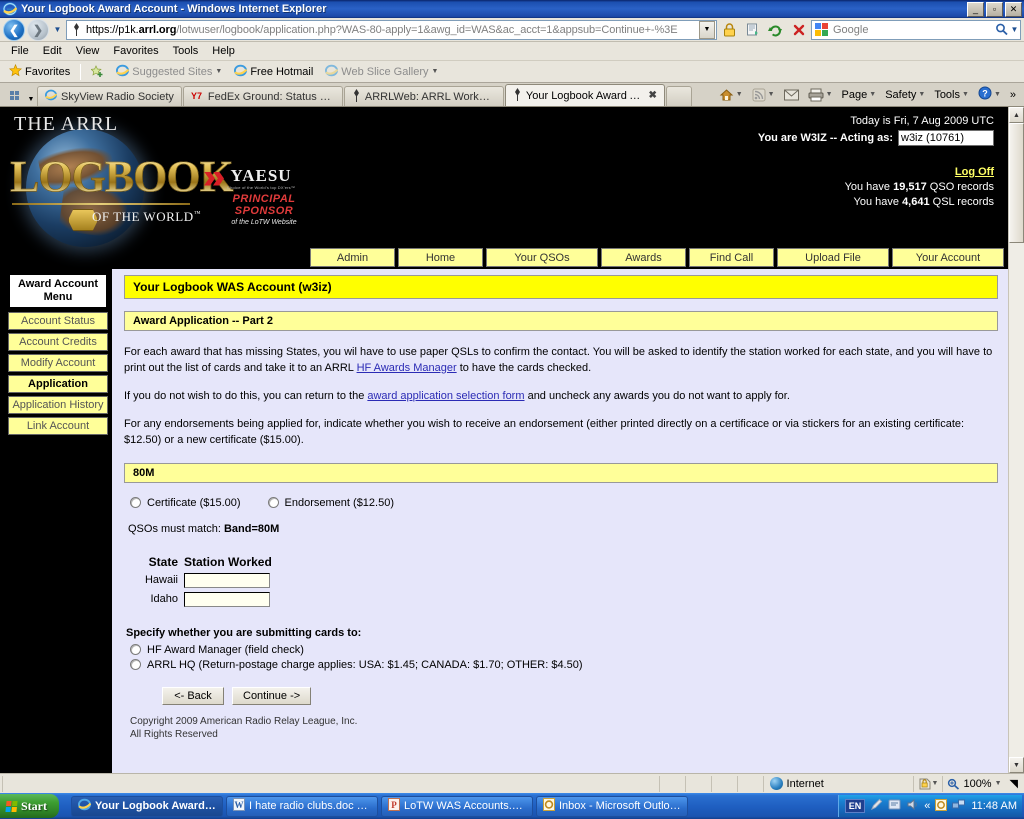 Image resolution: width=1024 pixels, height=819 pixels. What do you see at coordinates (352, 257) in the screenshot?
I see `nav-admin: Admin` at bounding box center [352, 257].